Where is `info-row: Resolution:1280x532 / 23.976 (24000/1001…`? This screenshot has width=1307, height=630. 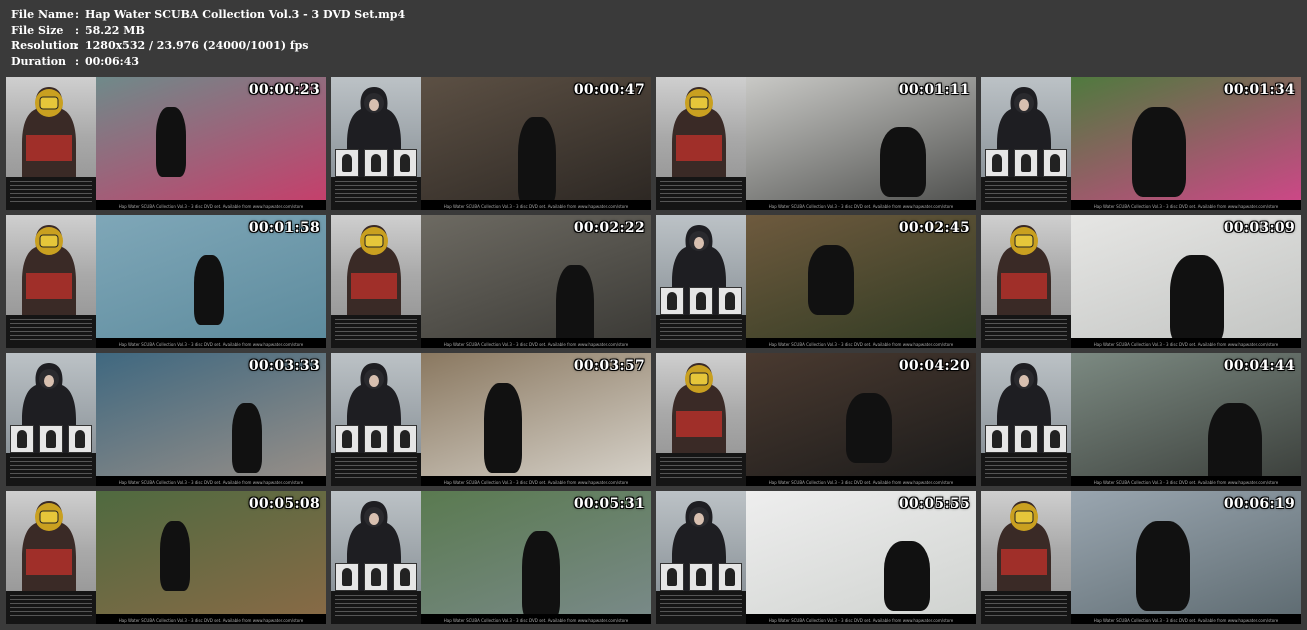
info-row: Resolution:1280x532 / 23.976 (24000/1001… is located at coordinates (208, 46).